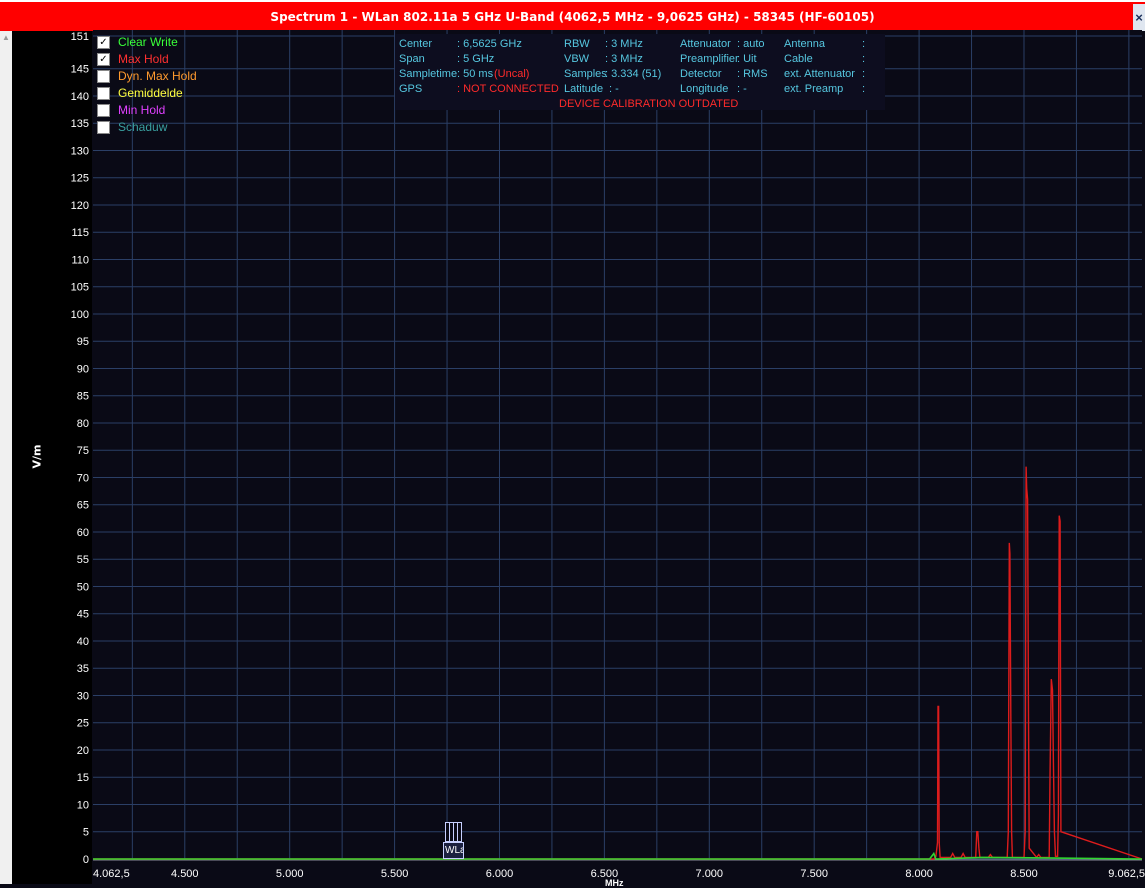 This screenshot has height=888, width=1145. Describe the element at coordinates (80, 288) in the screenshot. I see `y-tick-label: 105` at that location.